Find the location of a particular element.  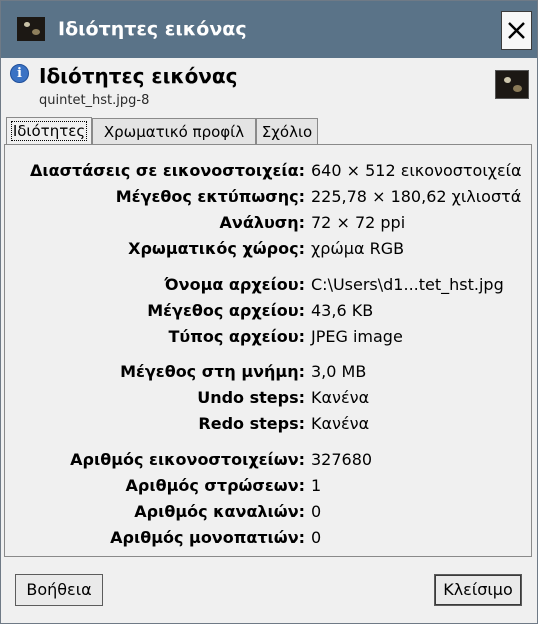

property-label: Αριθμός στρώσεων: is located at coordinates (215, 485).